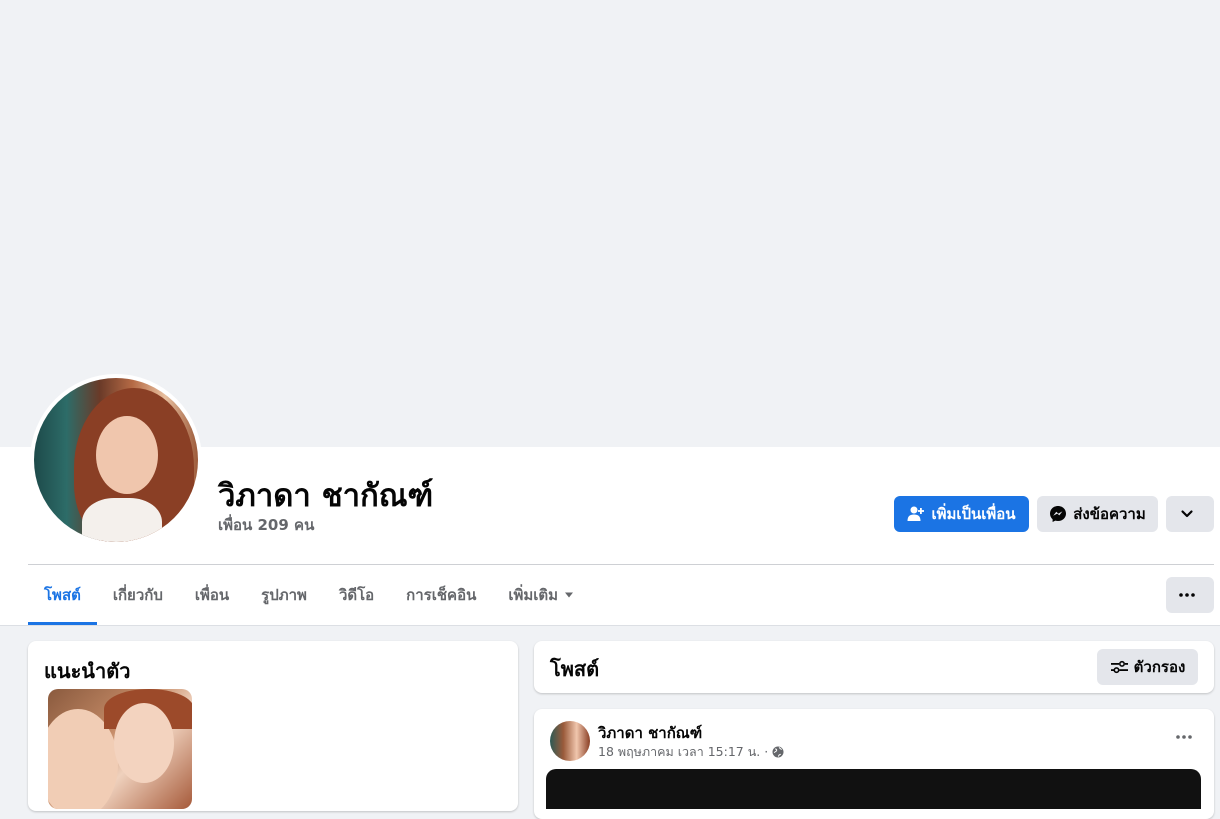 The height and width of the screenshot is (819, 1220). I want to click on add-friend-button: เพิ่มเป็นเพื่อน, so click(961, 514).